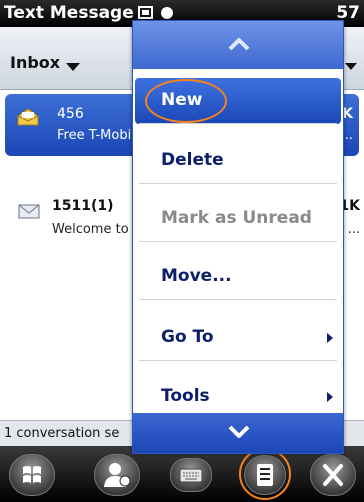 This screenshot has width=364, height=502. I want to click on message-sender: 1511(1), so click(83, 206).